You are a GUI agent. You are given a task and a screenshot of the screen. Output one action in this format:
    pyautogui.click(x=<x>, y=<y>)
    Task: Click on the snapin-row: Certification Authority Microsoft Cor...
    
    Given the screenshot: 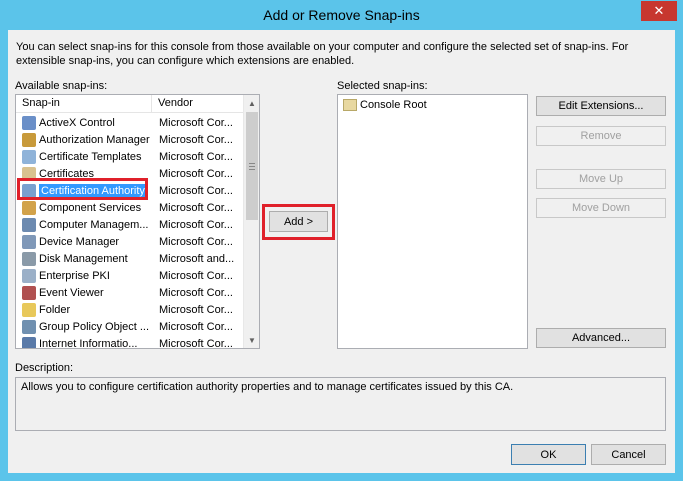 What is the action you would take?
    pyautogui.click(x=130, y=190)
    